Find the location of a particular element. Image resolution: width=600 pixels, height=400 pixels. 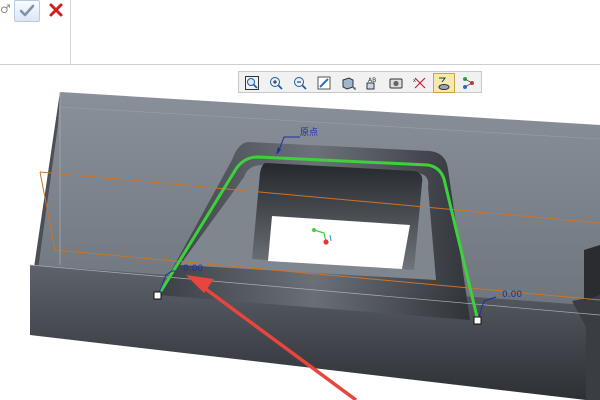

refit-icon is located at coordinates (252, 83).